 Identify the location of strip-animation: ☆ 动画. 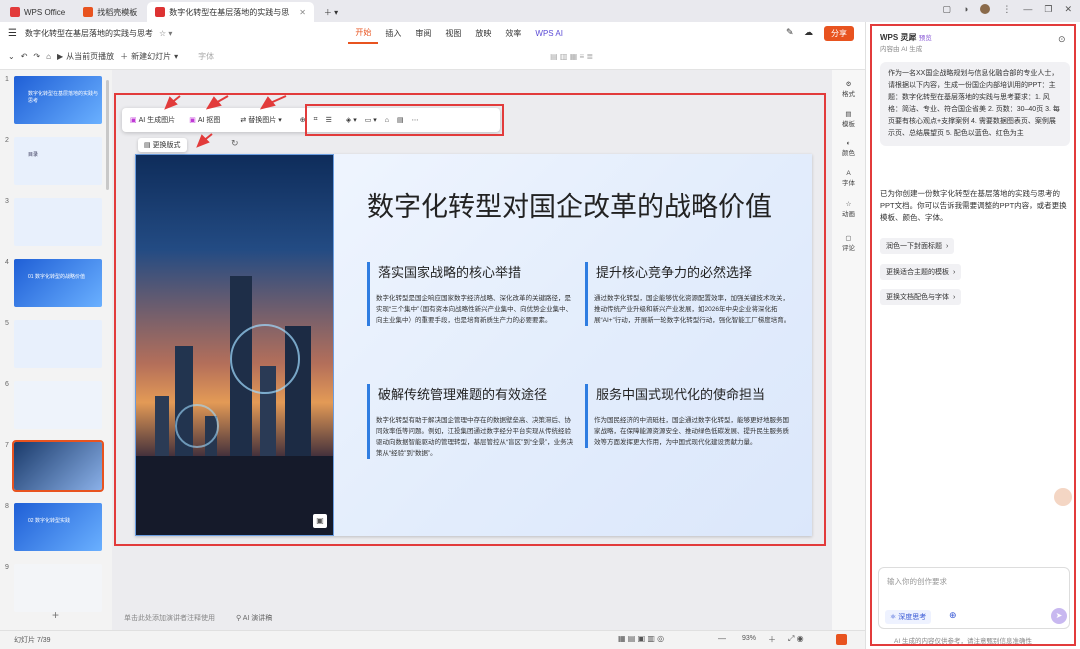
(848, 209).